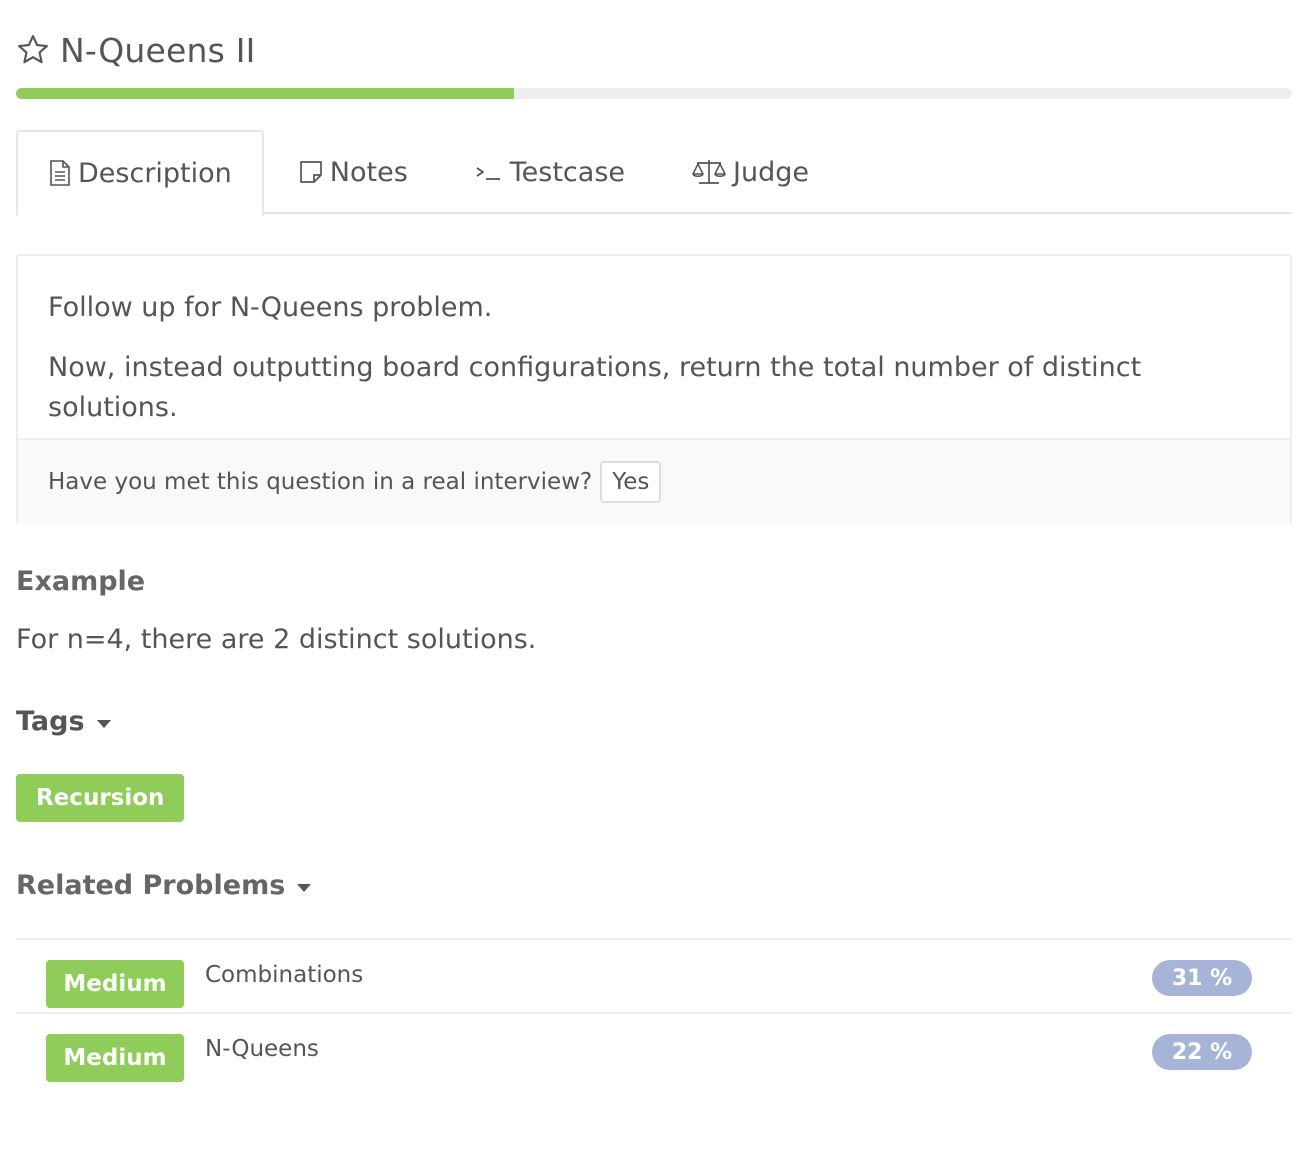 Image resolution: width=1316 pixels, height=1156 pixels. I want to click on tab-notes-label: Notes, so click(368, 172).